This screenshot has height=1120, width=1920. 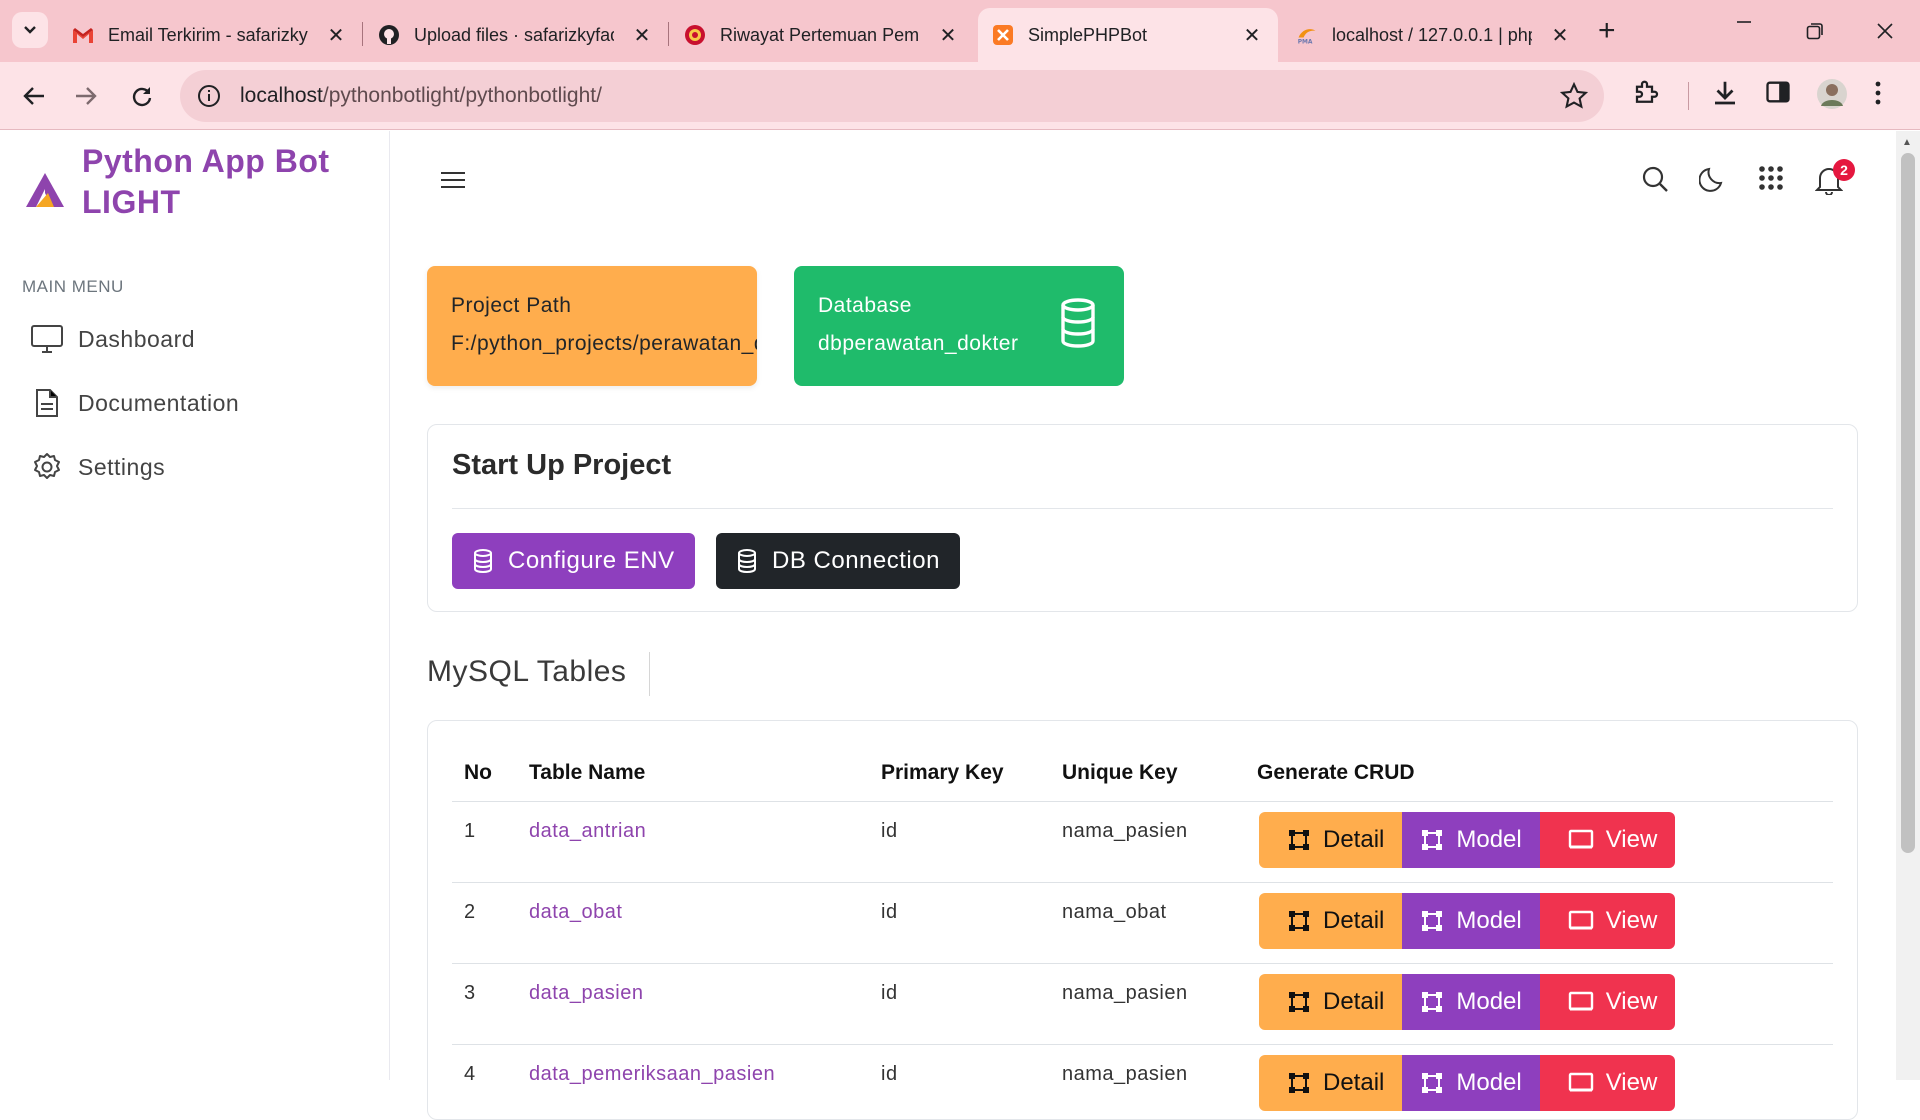 I want to click on browser-menu-button, so click(x=1878, y=95).